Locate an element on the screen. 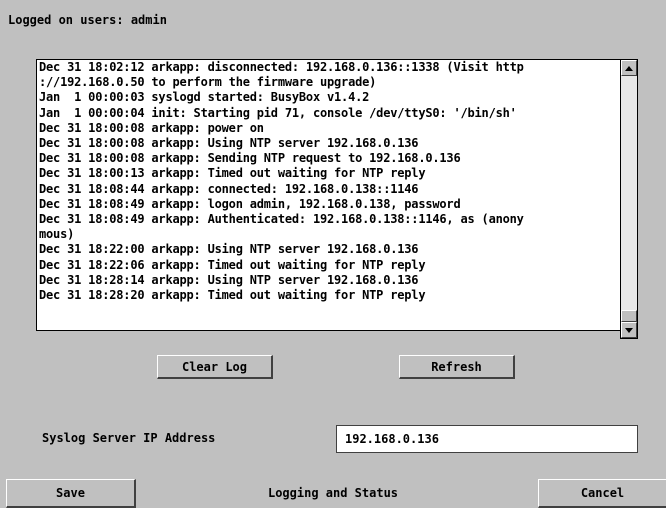  arrow-down-icon is located at coordinates (629, 330).